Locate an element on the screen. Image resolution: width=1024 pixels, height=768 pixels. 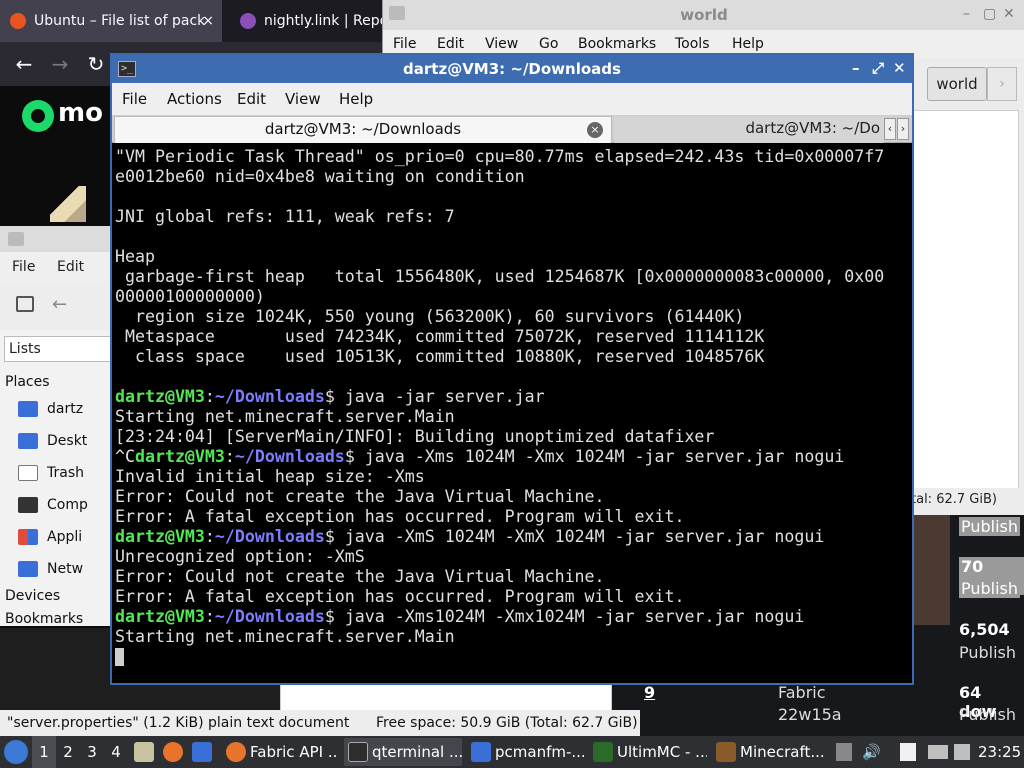
place-computer: Comp is located at coordinates (53, 505).